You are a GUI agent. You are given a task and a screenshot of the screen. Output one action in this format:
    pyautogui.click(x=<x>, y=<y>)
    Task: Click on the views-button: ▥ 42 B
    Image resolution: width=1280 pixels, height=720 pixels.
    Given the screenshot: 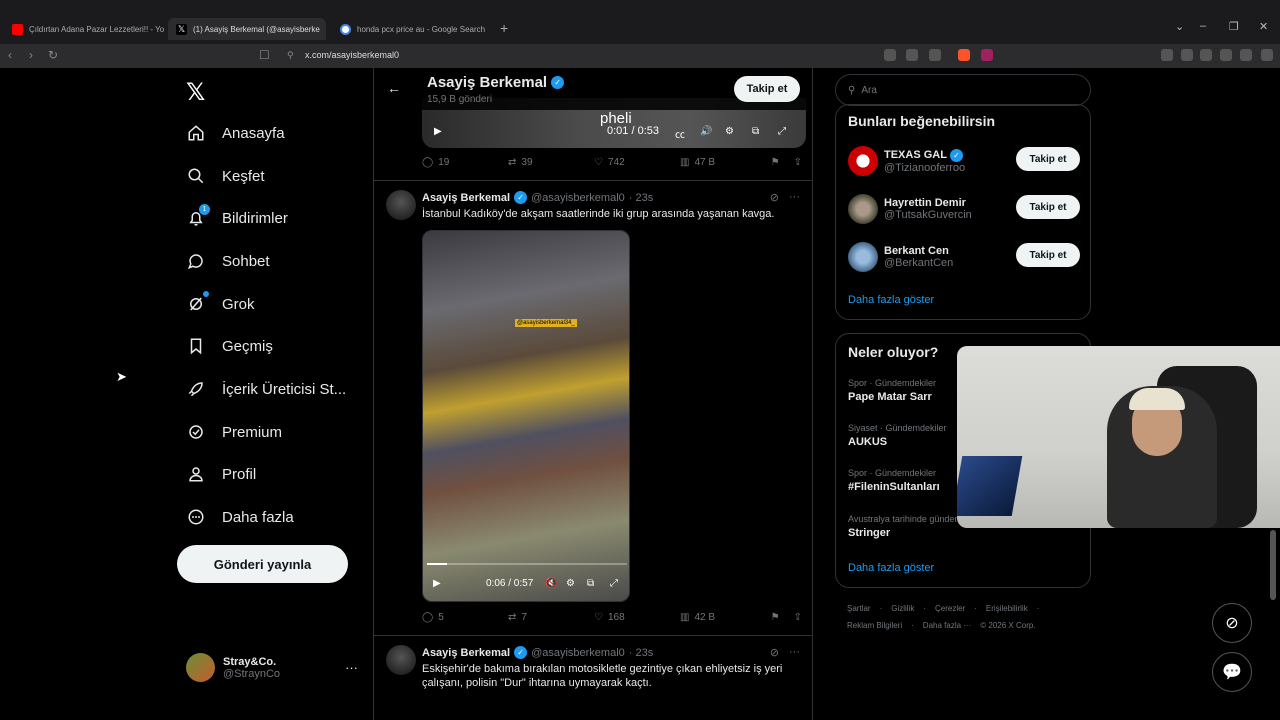 What is the action you would take?
    pyautogui.click(x=723, y=617)
    